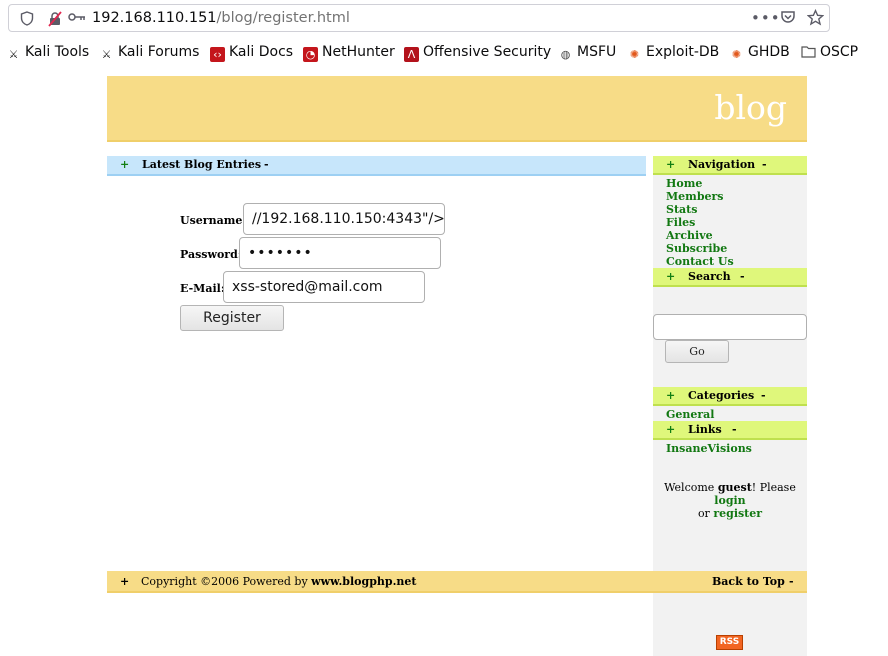 This screenshot has height=656, width=888. I want to click on latest-entries-label: Latest Blog Entries, so click(202, 164).